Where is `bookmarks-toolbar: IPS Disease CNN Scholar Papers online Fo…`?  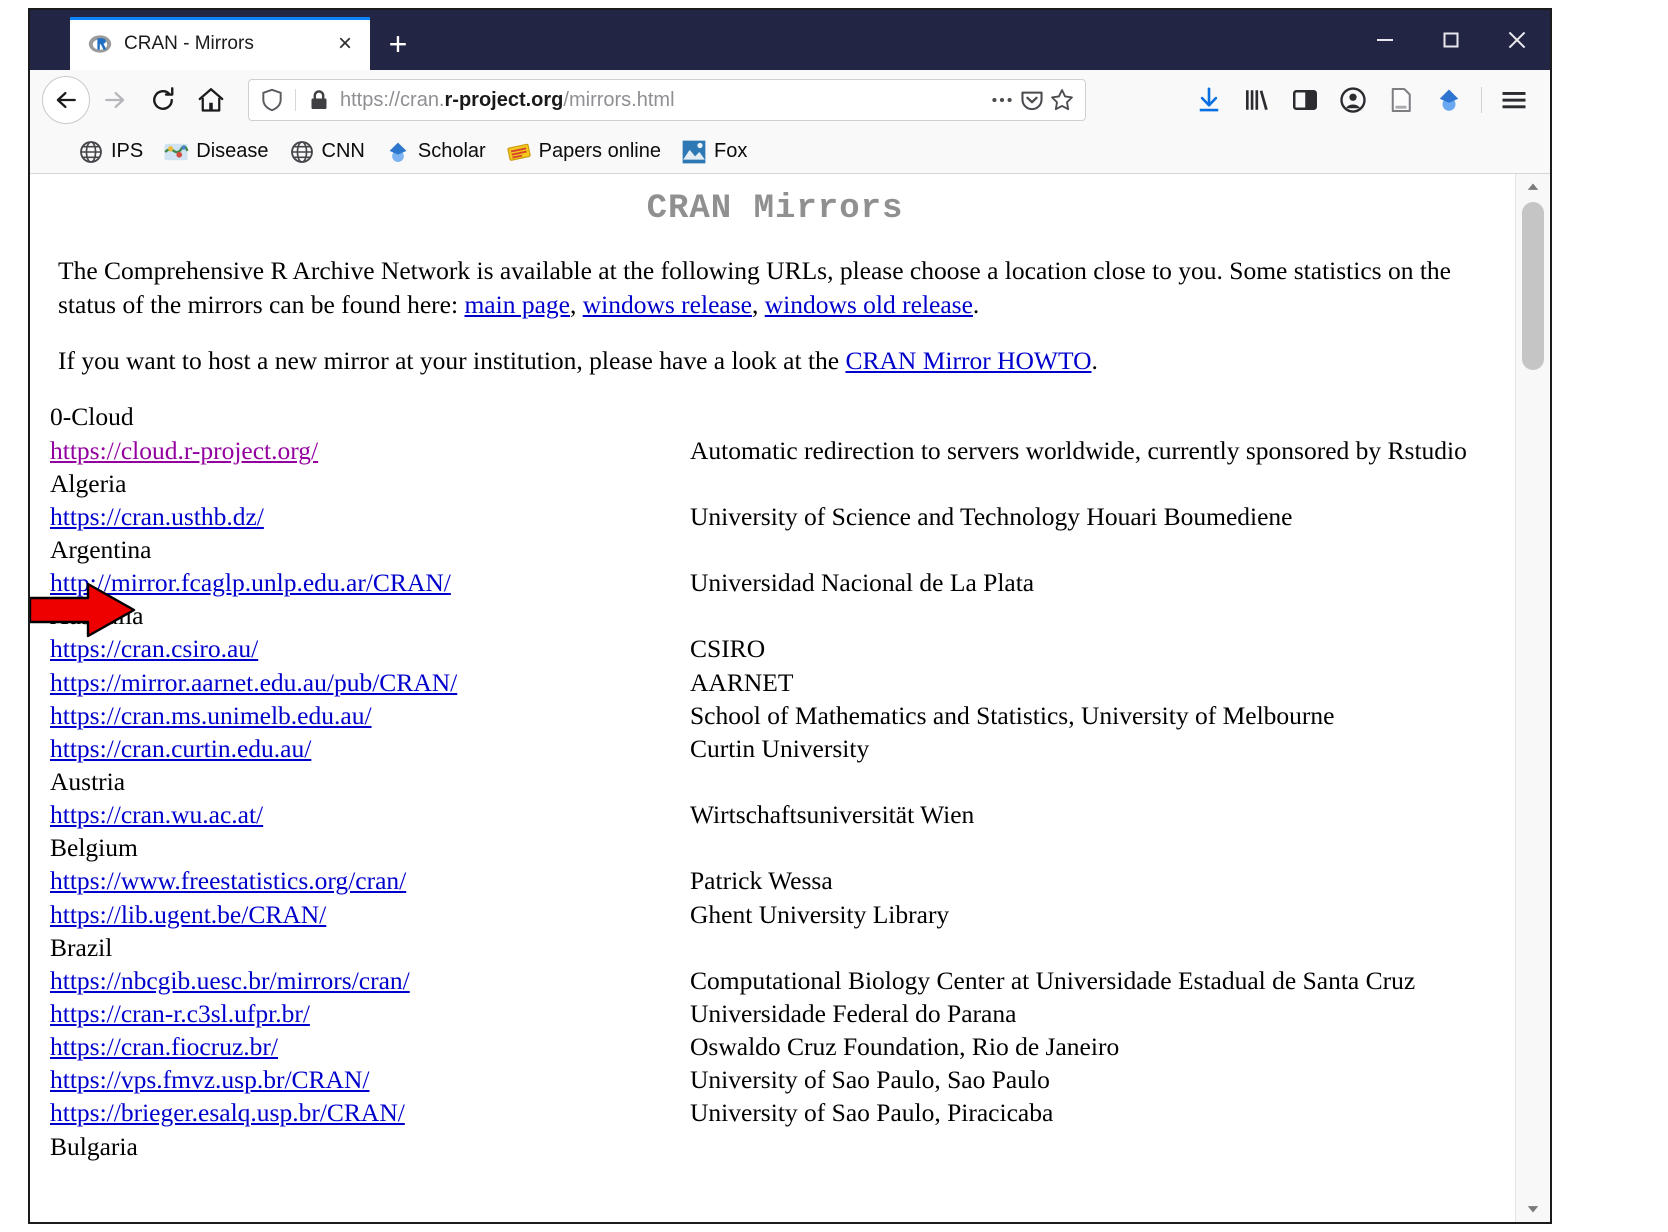
bookmarks-toolbar: IPS Disease CNN Scholar Papers online Fo… is located at coordinates (790, 152).